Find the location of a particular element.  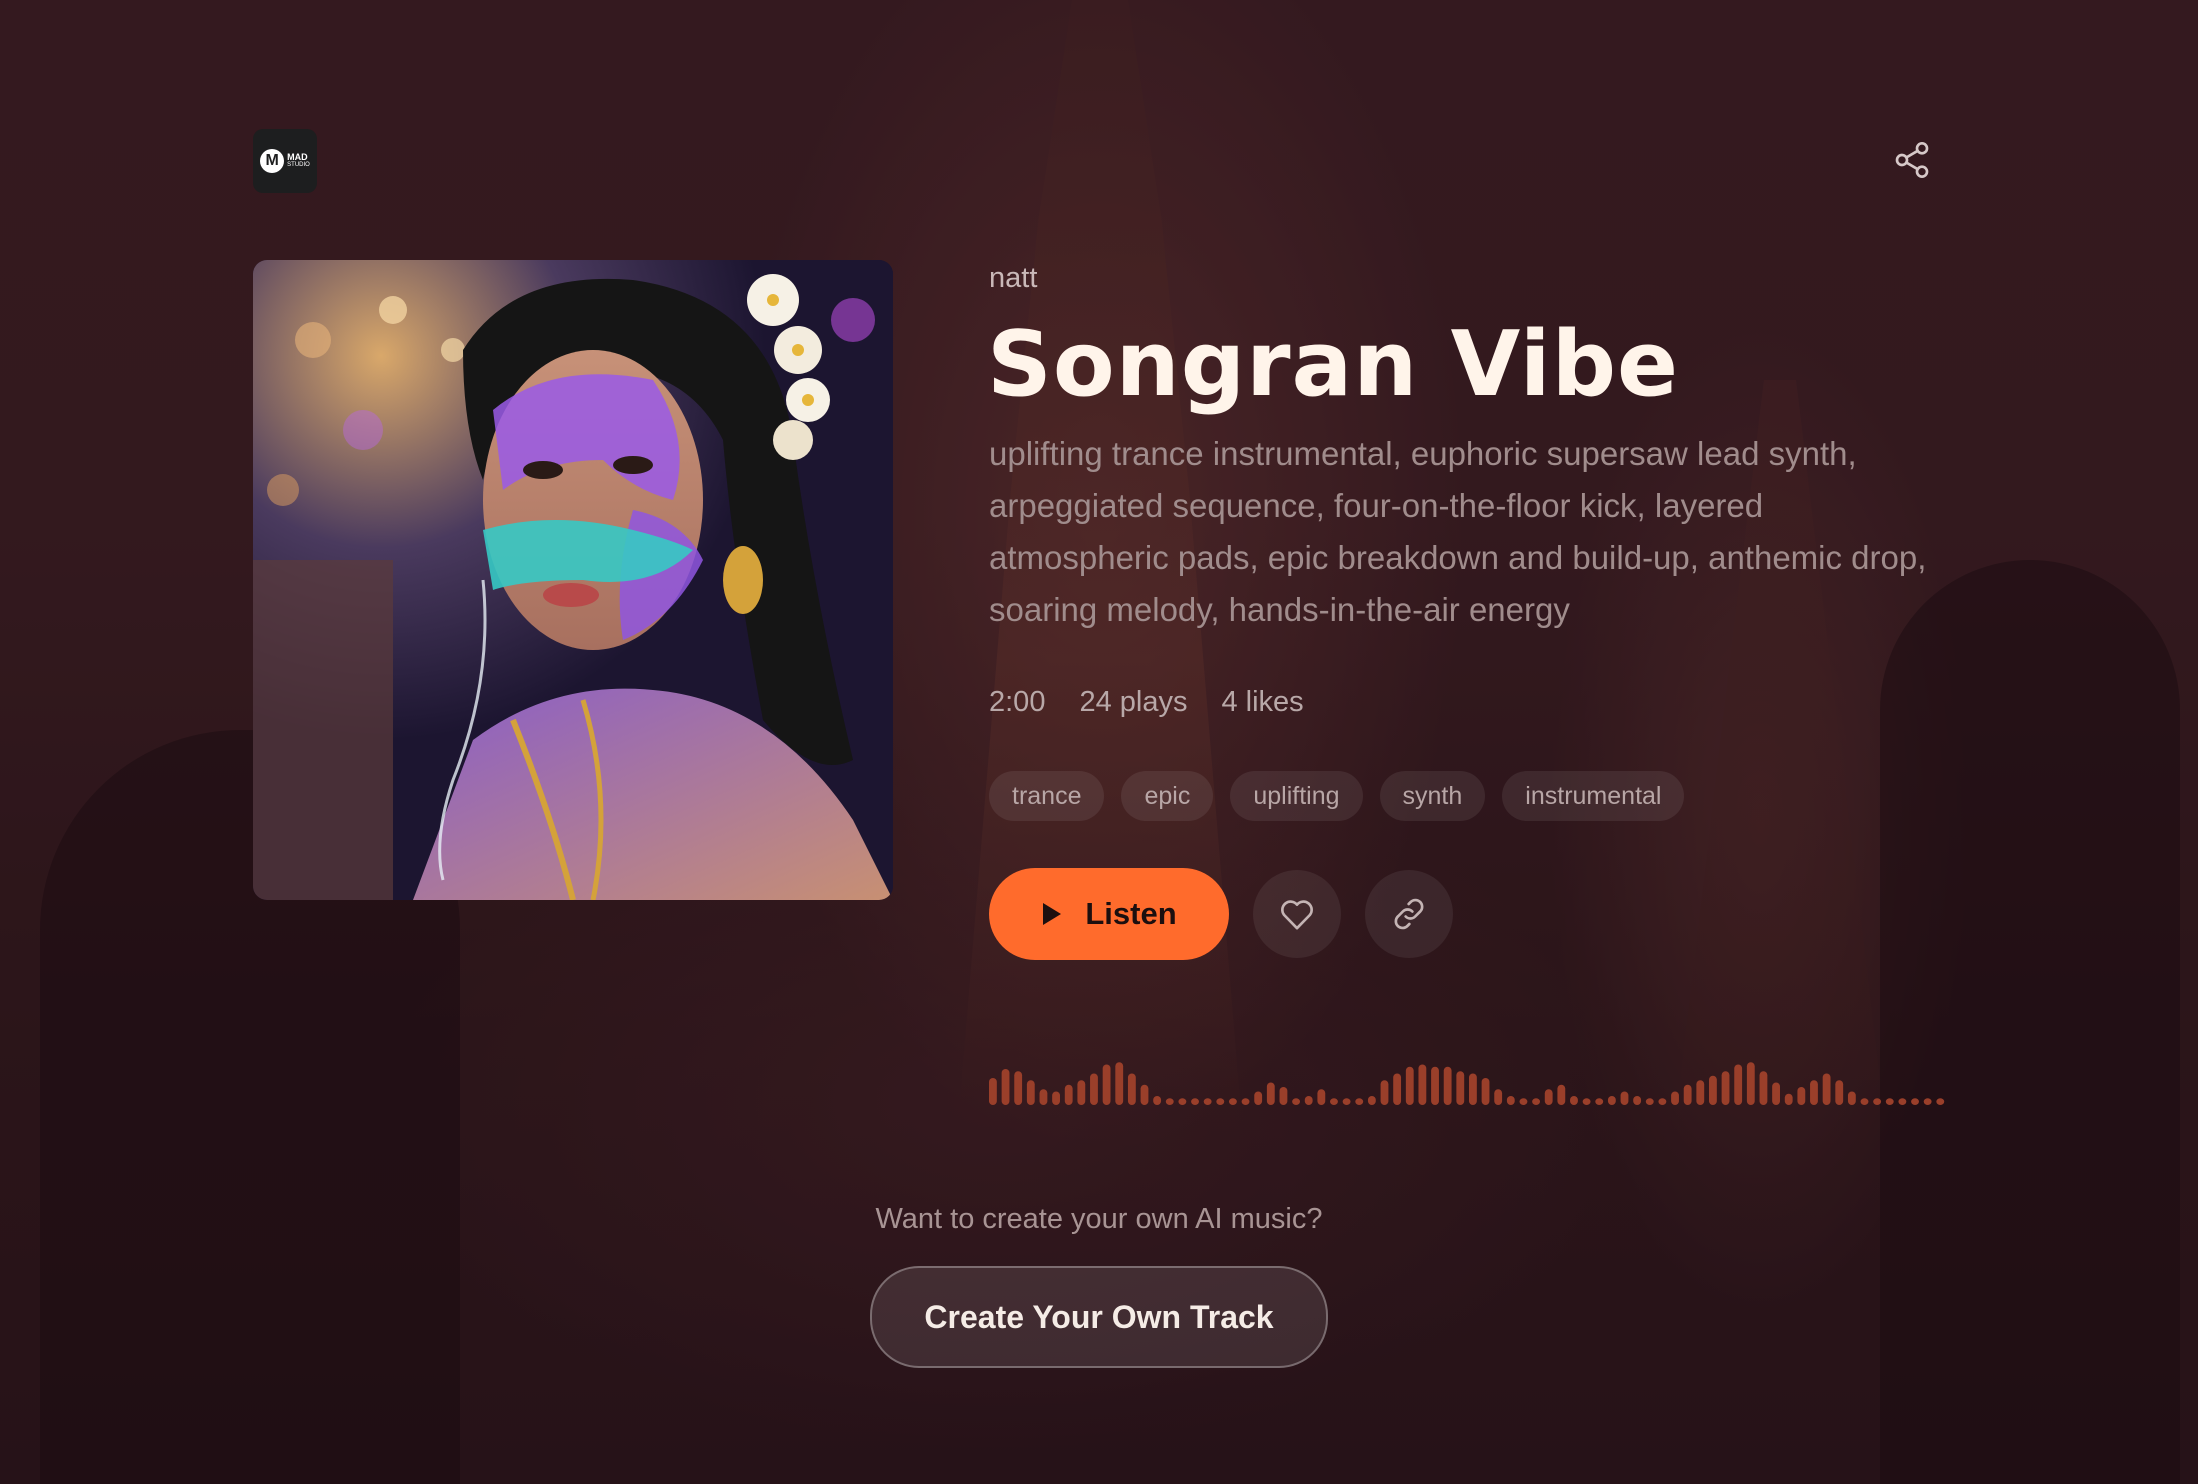

listen-button: Listen is located at coordinates (1109, 914).